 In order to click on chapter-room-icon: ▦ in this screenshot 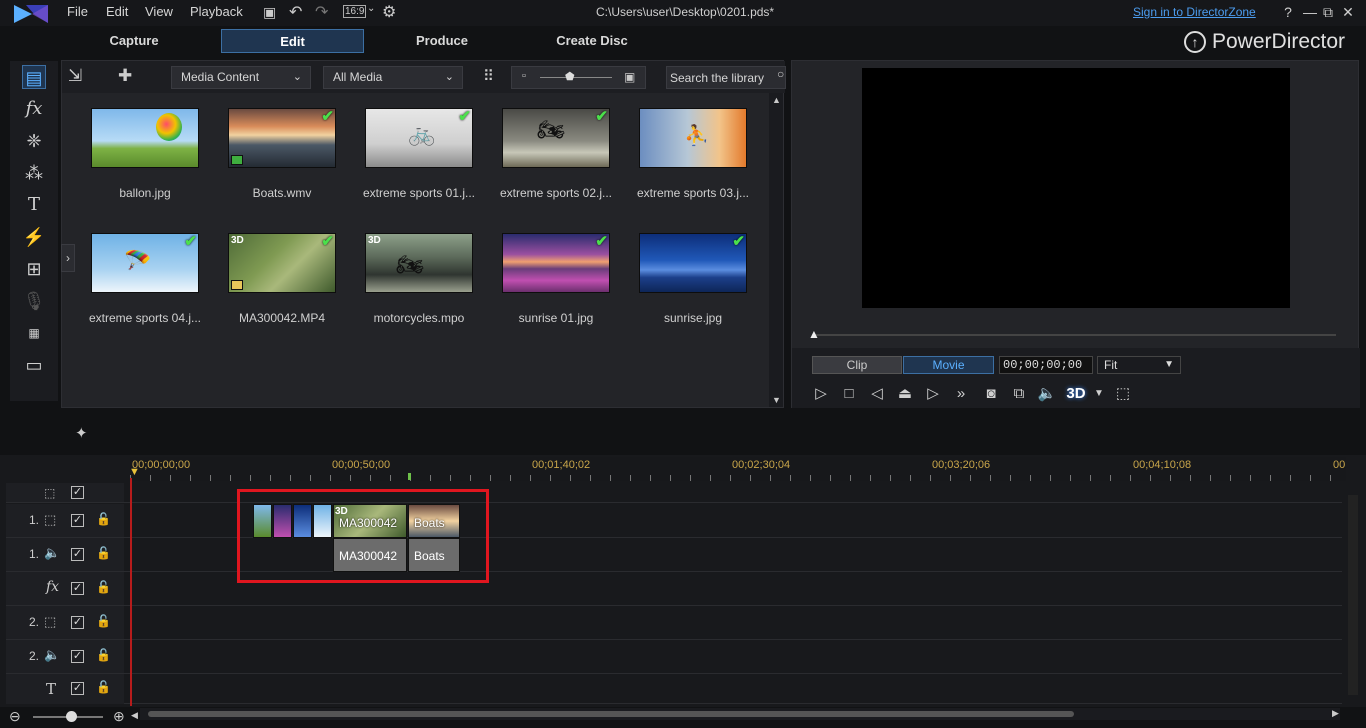, I will do `click(34, 333)`.